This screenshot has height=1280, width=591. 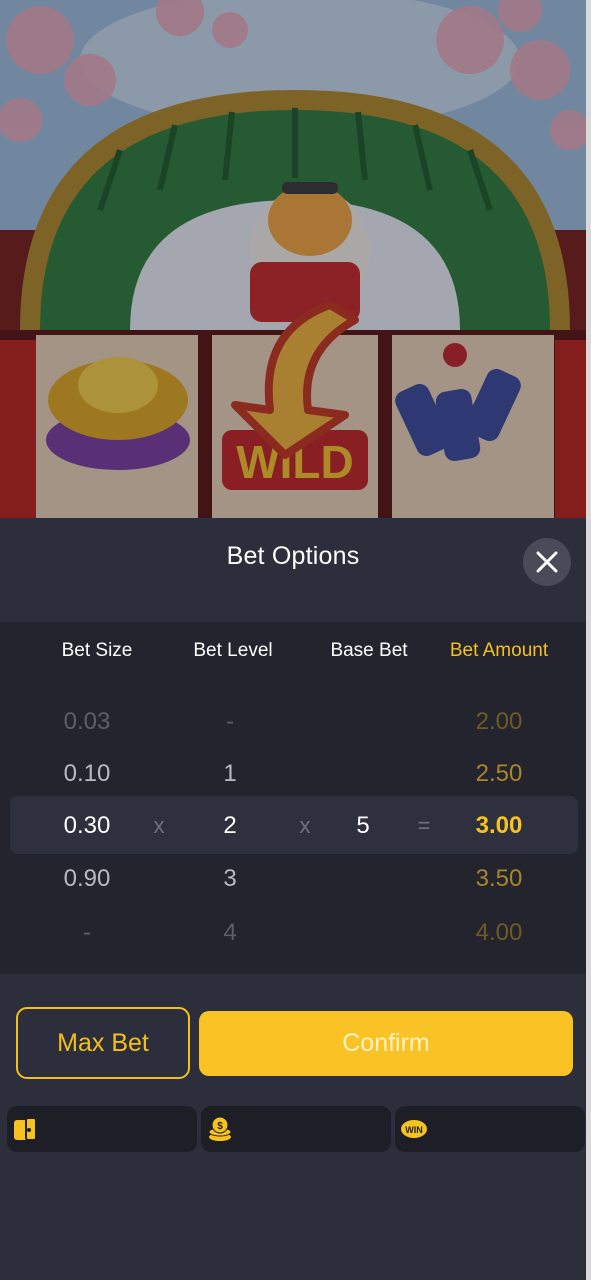 What do you see at coordinates (499, 650) in the screenshot?
I see `column-header-bet-amount: Bet Amount` at bounding box center [499, 650].